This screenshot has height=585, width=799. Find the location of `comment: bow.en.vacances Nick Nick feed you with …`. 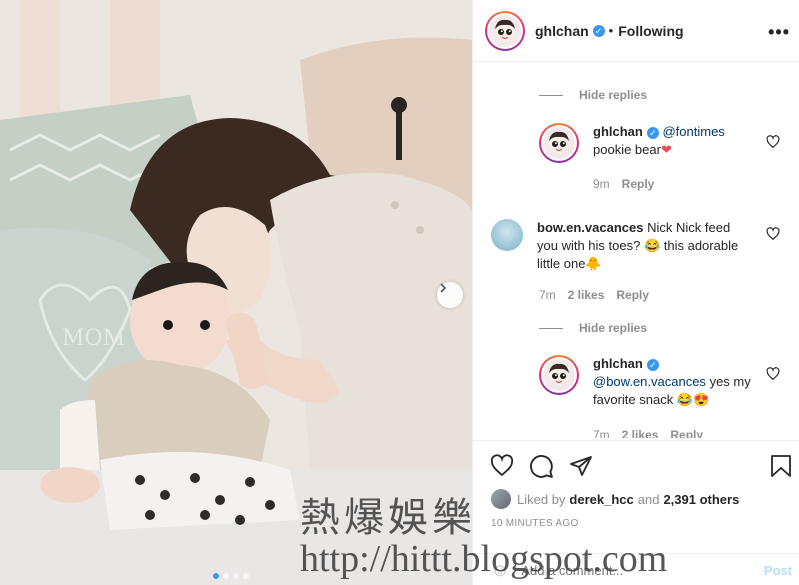

comment: bow.en.vacances Nick Nick feed you with … is located at coordinates (618, 246).